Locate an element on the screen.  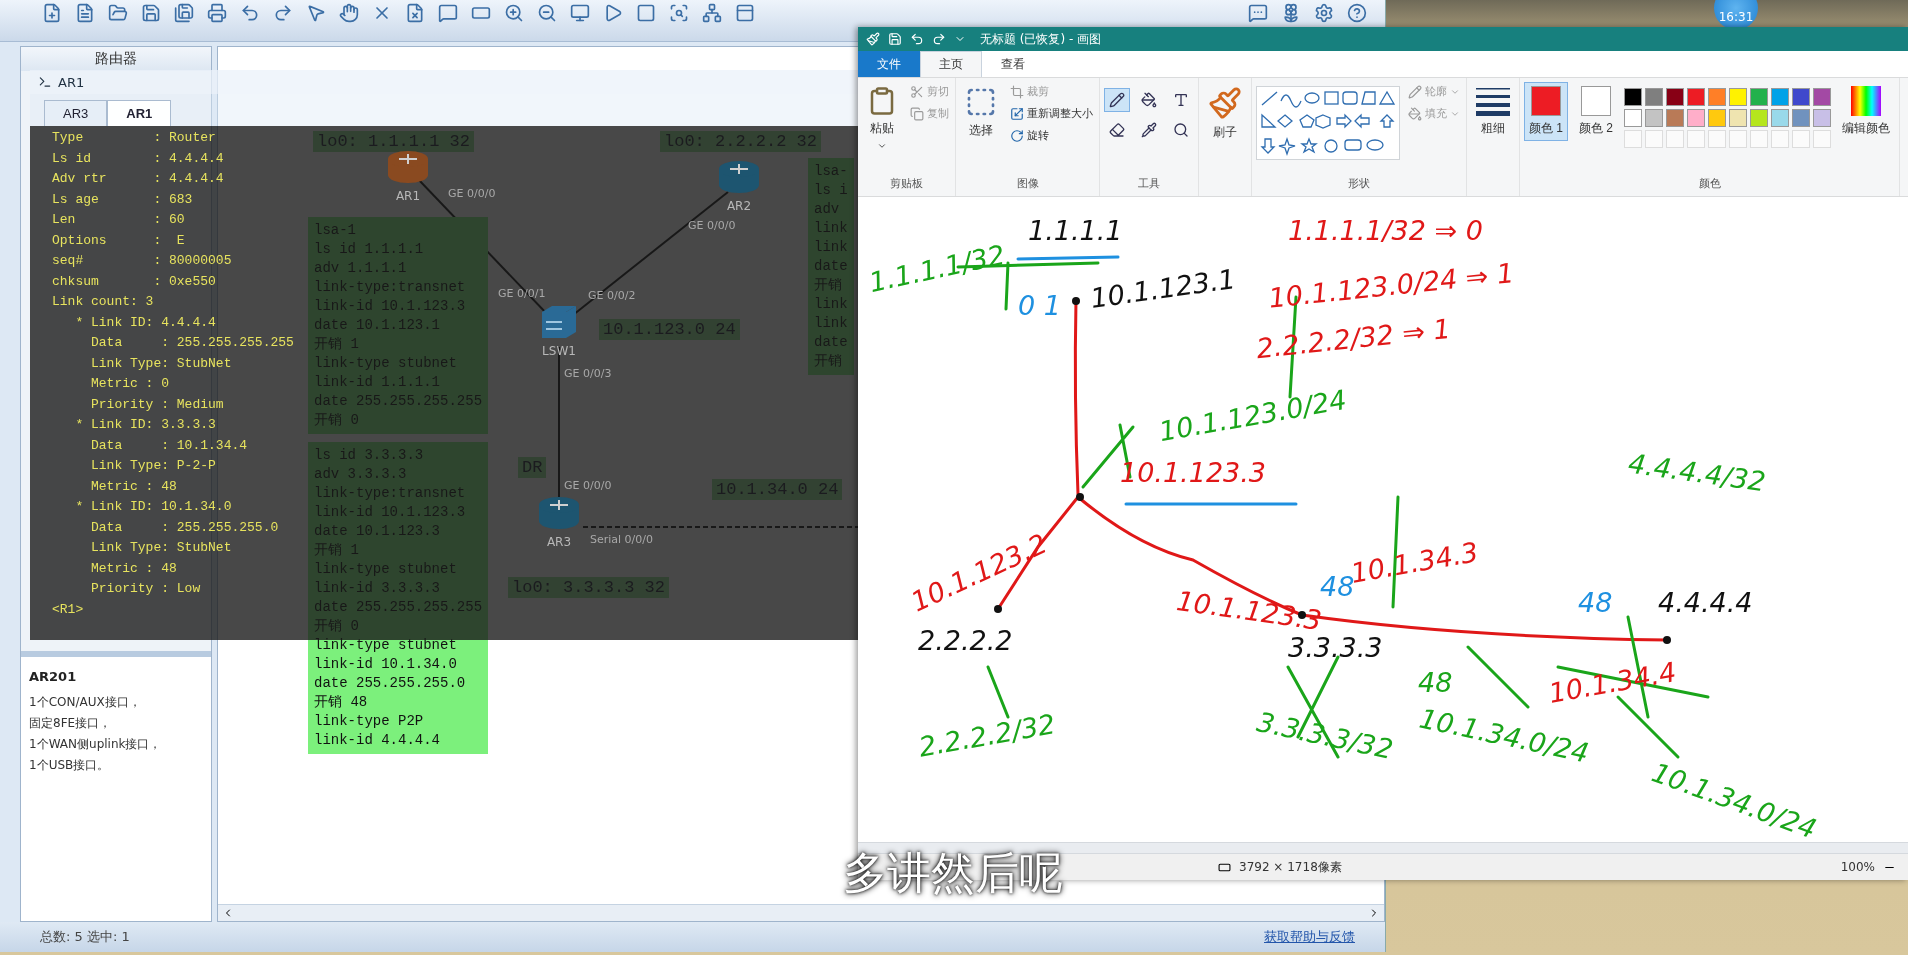
node-label: AR3 is located at coordinates (559, 542).